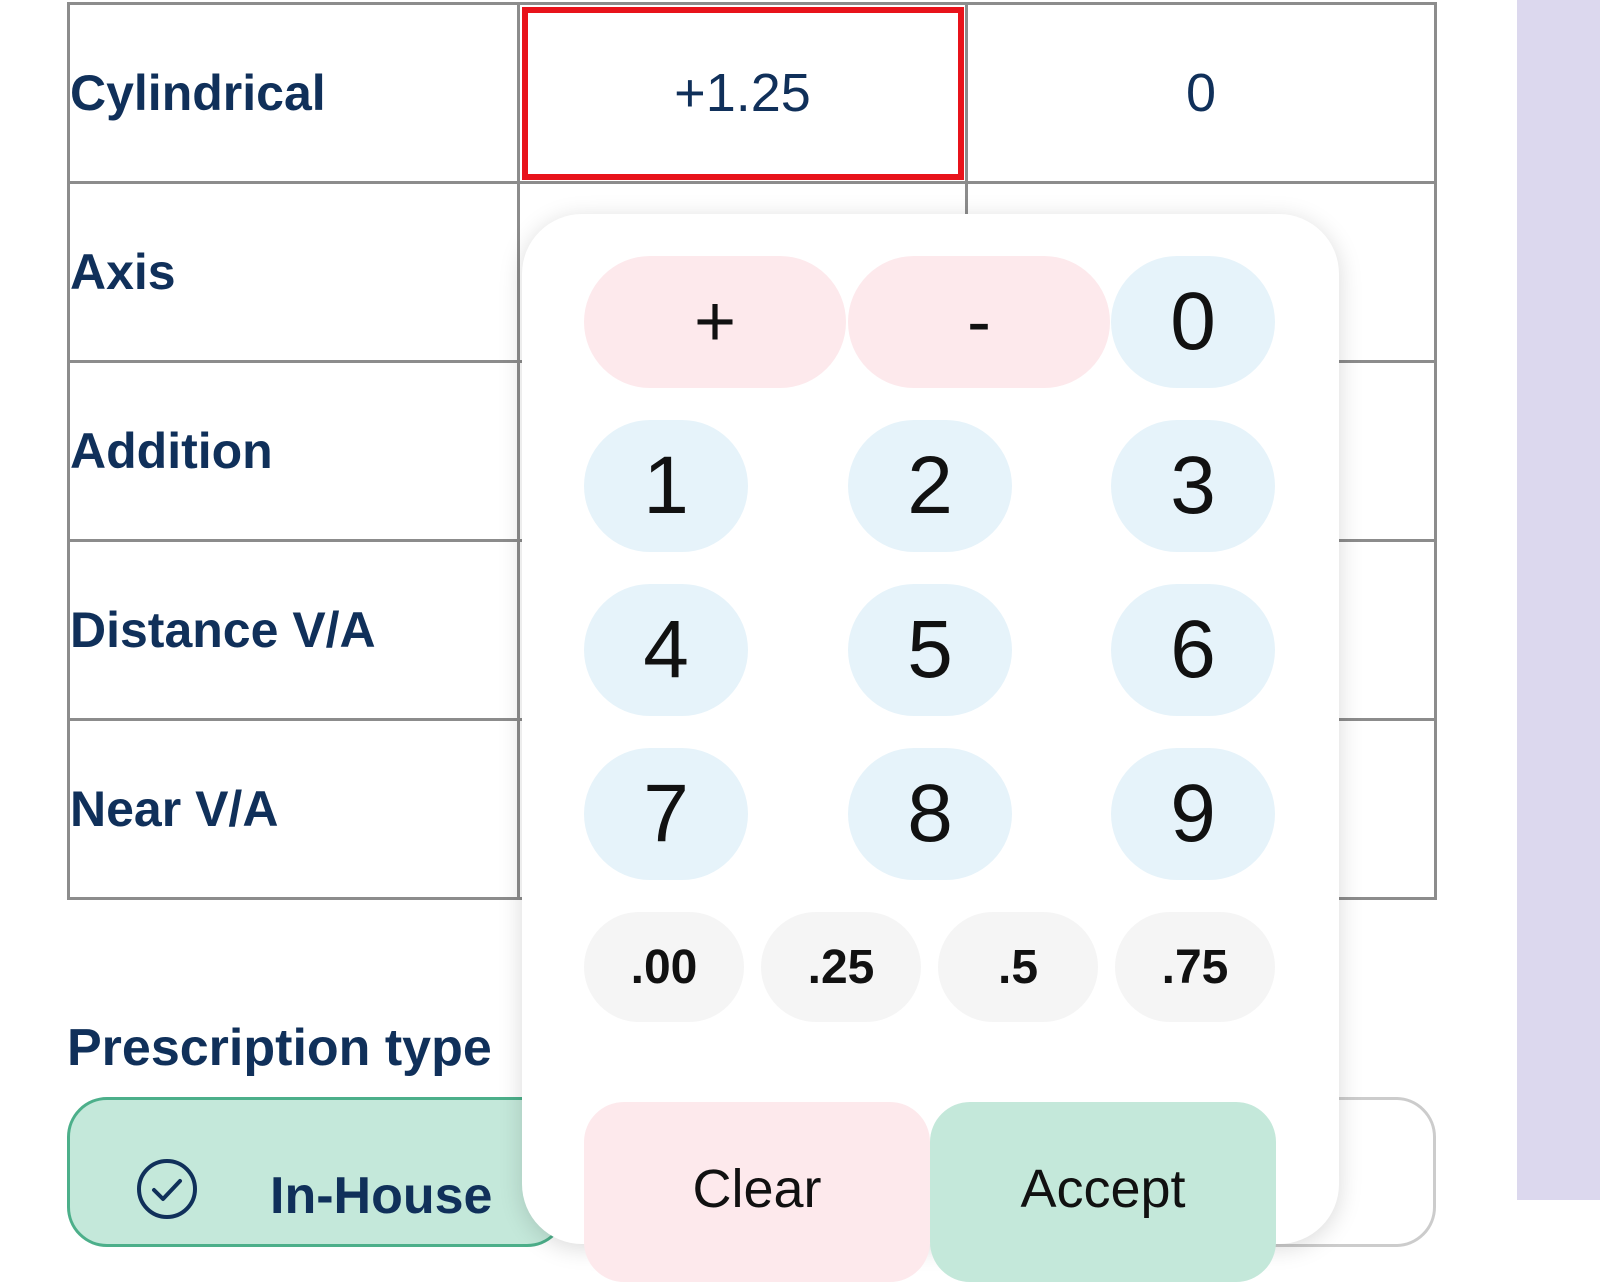  What do you see at coordinates (381, 1196) in the screenshot?
I see `prescription-type-option-label: In-House` at bounding box center [381, 1196].